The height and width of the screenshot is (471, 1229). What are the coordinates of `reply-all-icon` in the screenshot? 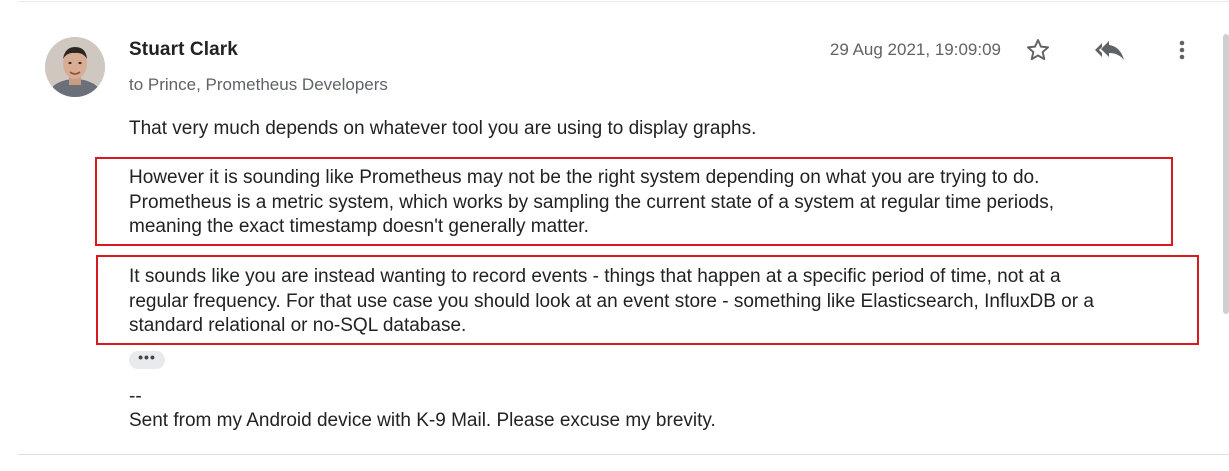 It's located at (1109, 50).